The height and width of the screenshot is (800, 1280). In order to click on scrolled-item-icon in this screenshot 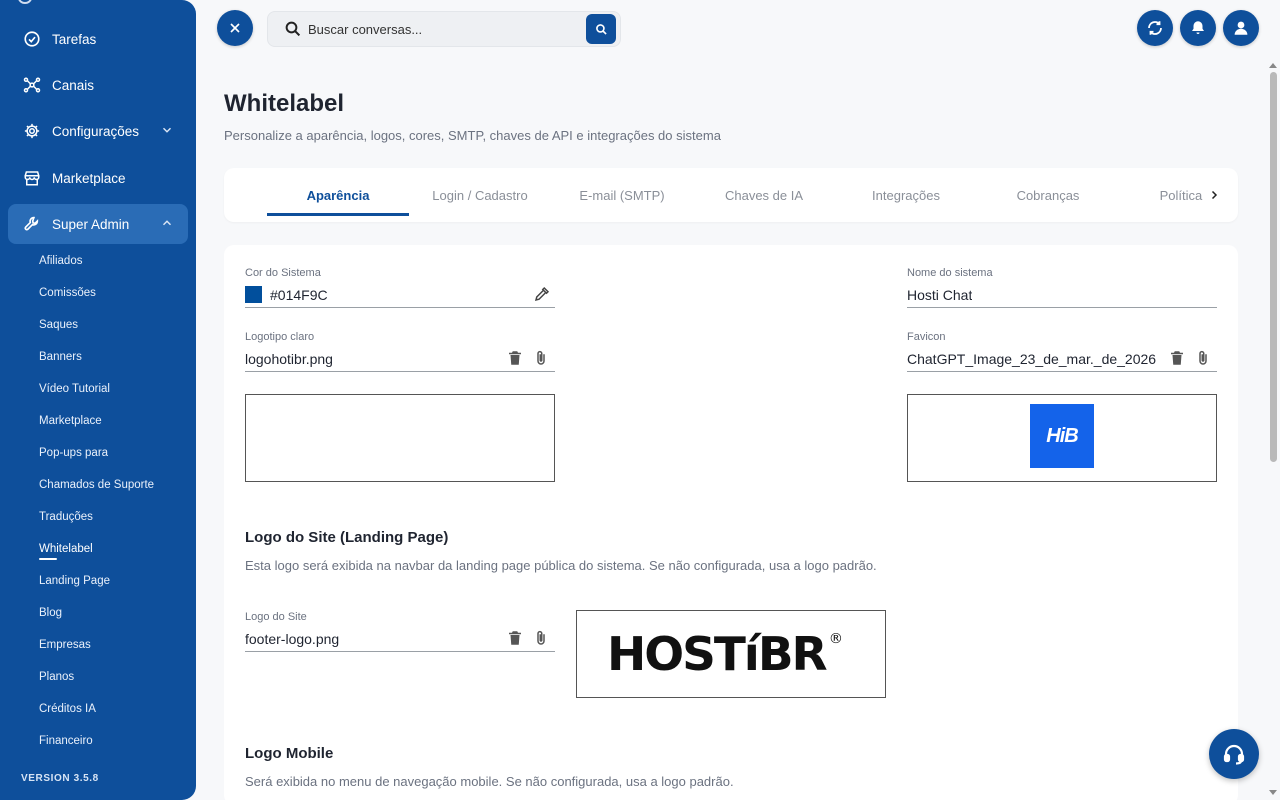, I will do `click(25, 2)`.